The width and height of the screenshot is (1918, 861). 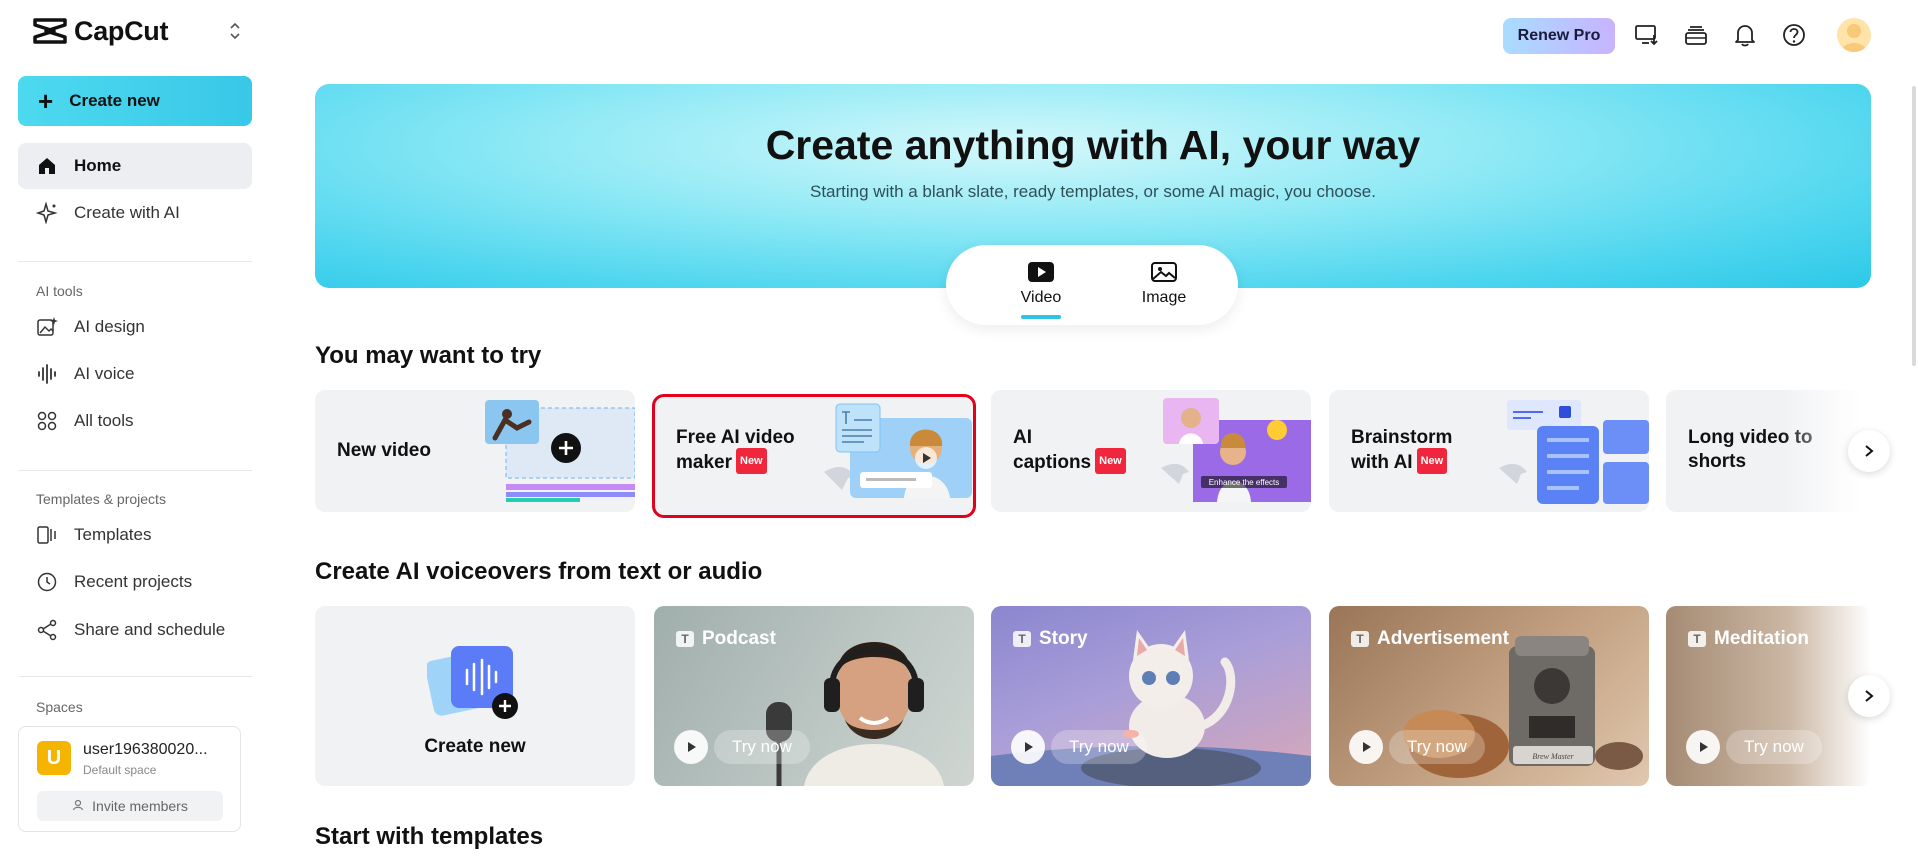 I want to click on tab-label: Image, so click(x=1164, y=297).